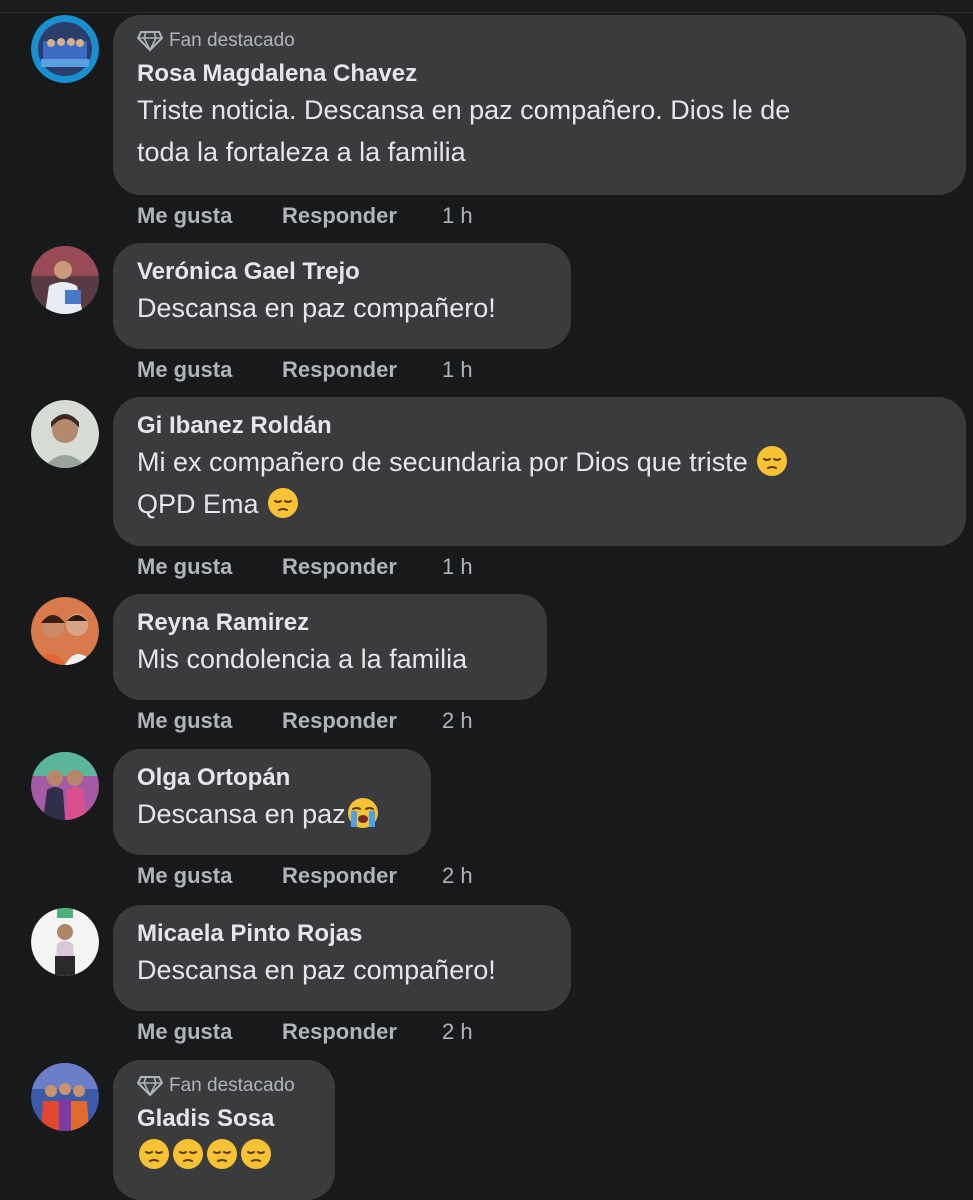 The height and width of the screenshot is (1200, 973). I want to click on comment-text, so click(224, 1155).